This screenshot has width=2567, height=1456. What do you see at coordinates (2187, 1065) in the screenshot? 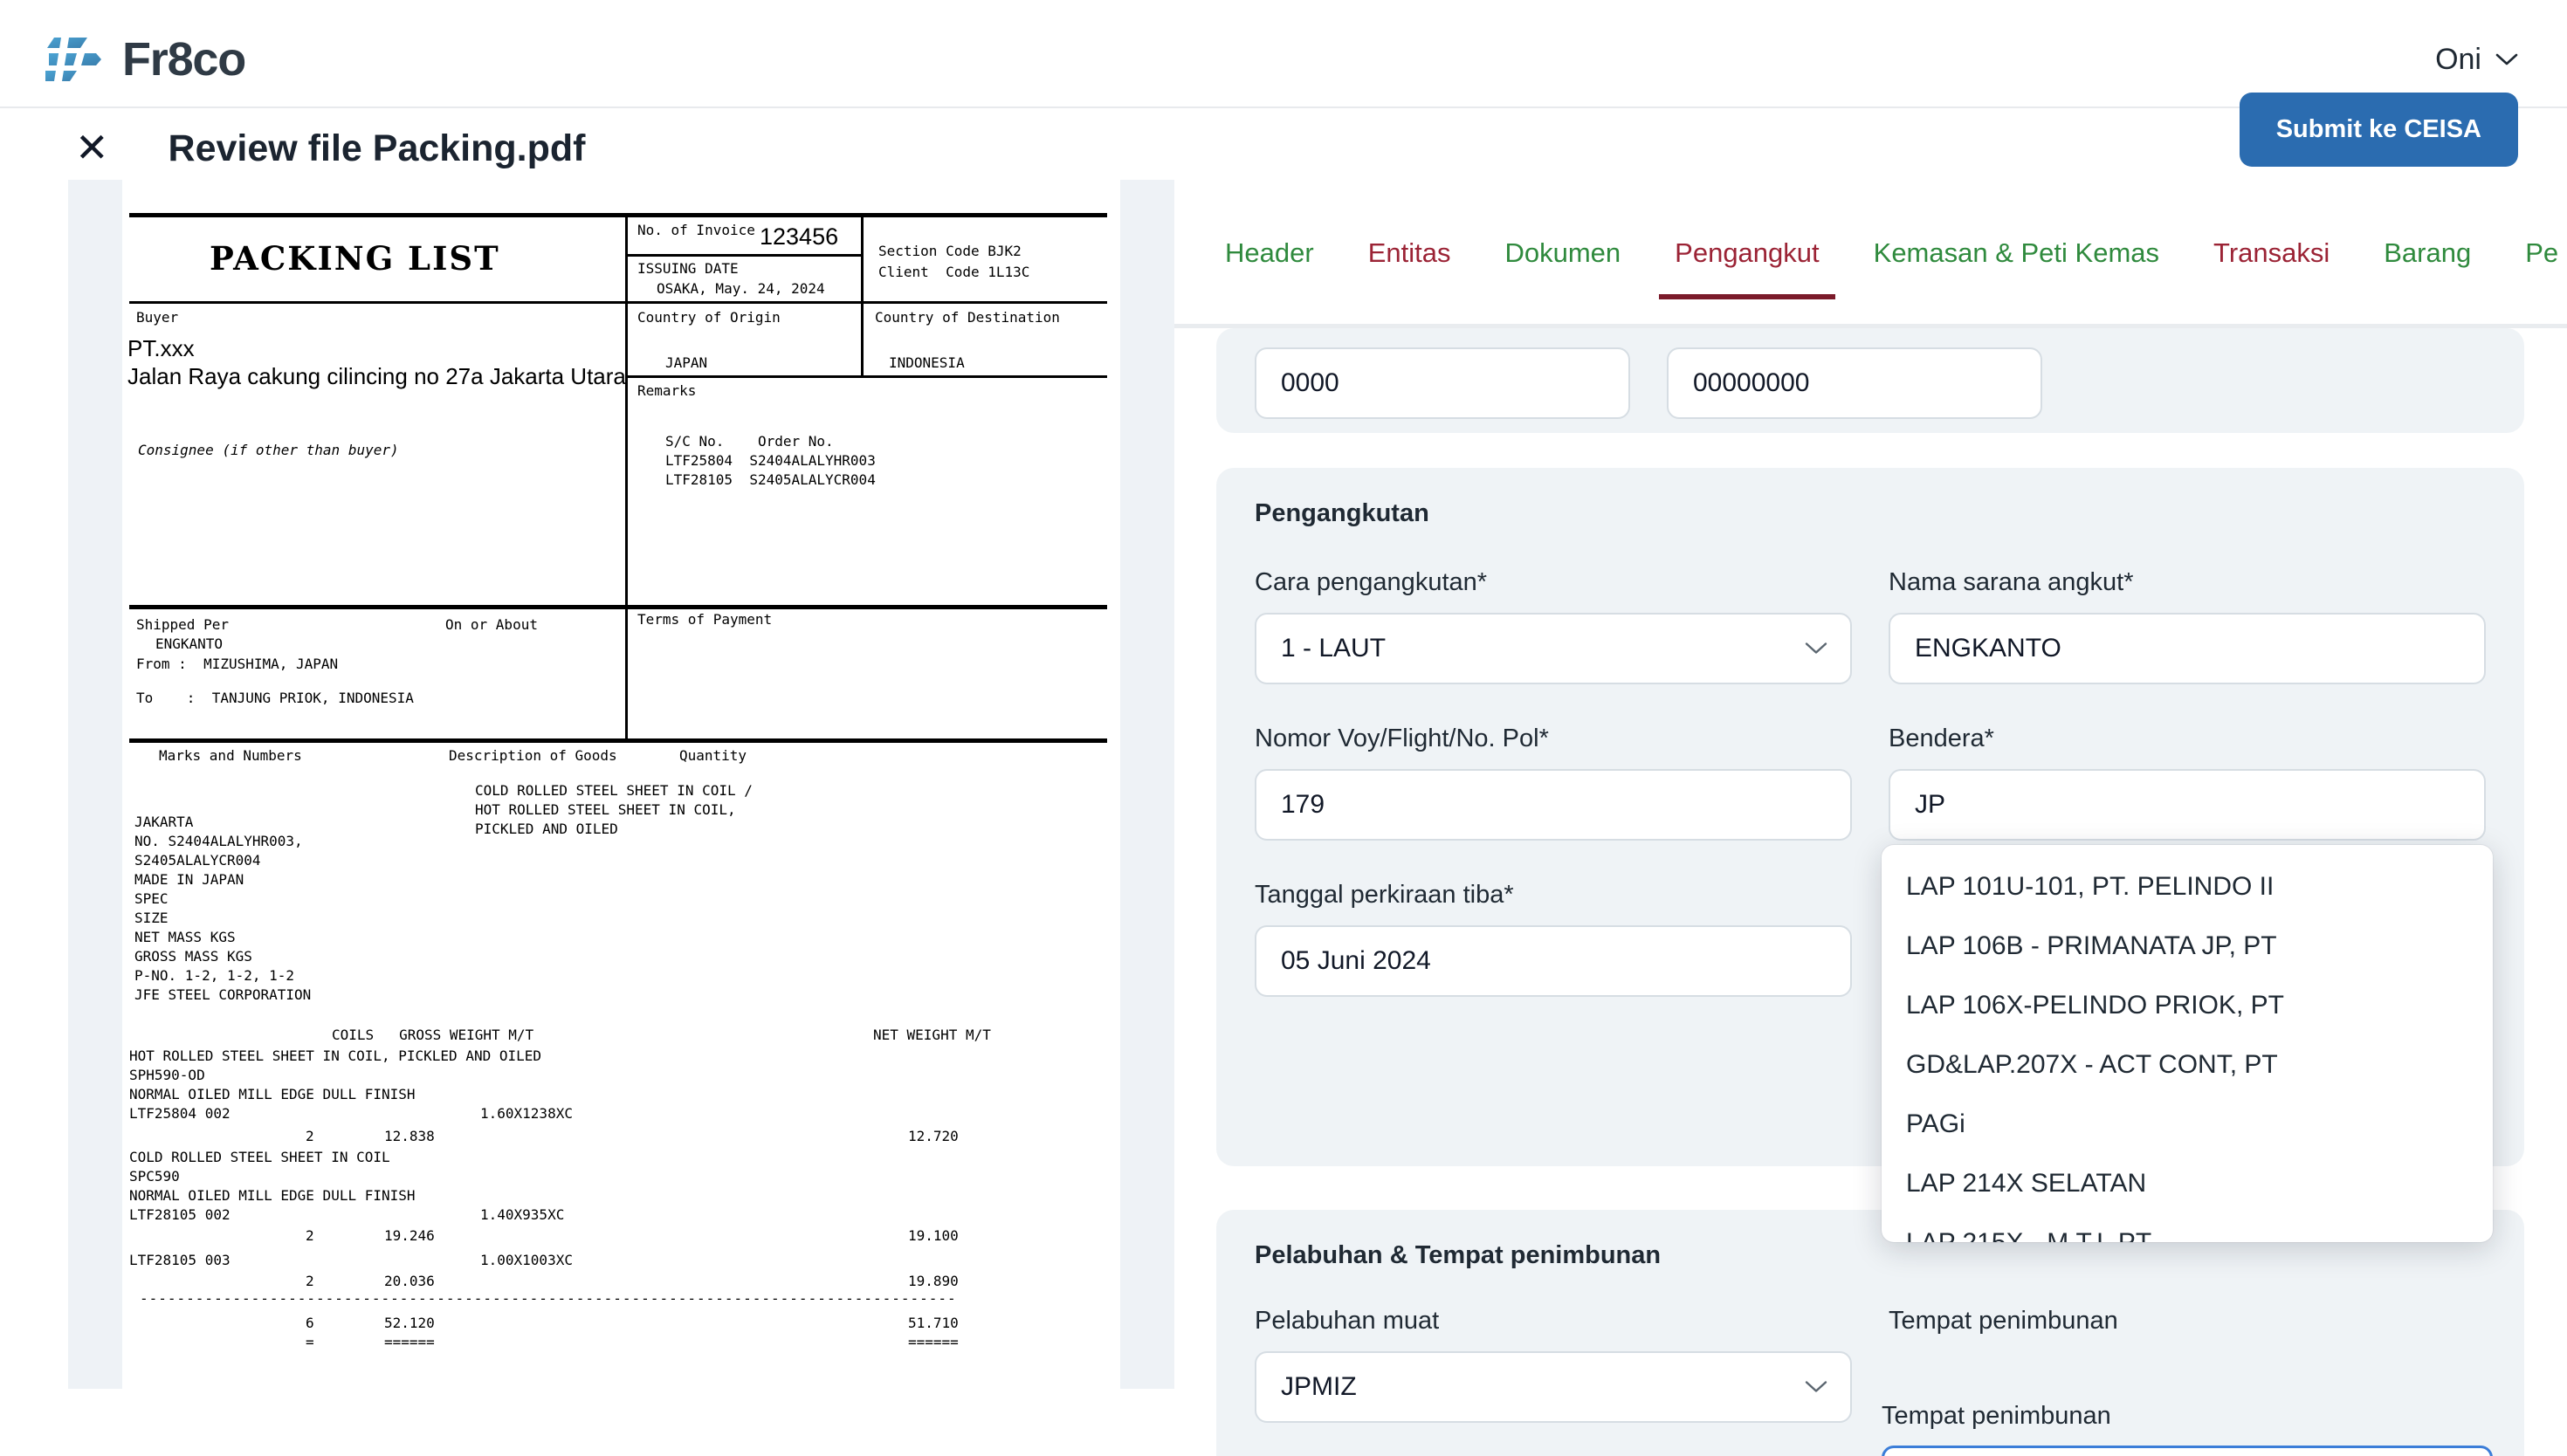
I see `dropdown-option: GD&LAP.207X - ACT CONT, PT` at bounding box center [2187, 1065].